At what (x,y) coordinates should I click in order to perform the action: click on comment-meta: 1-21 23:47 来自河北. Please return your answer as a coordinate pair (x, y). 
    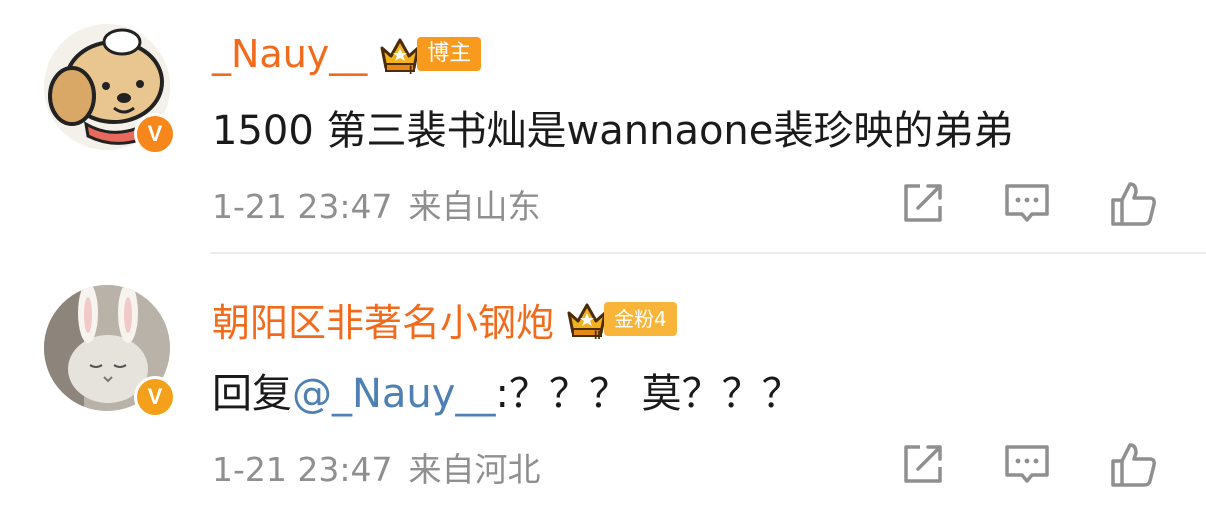
    Looking at the image, I should click on (376, 467).